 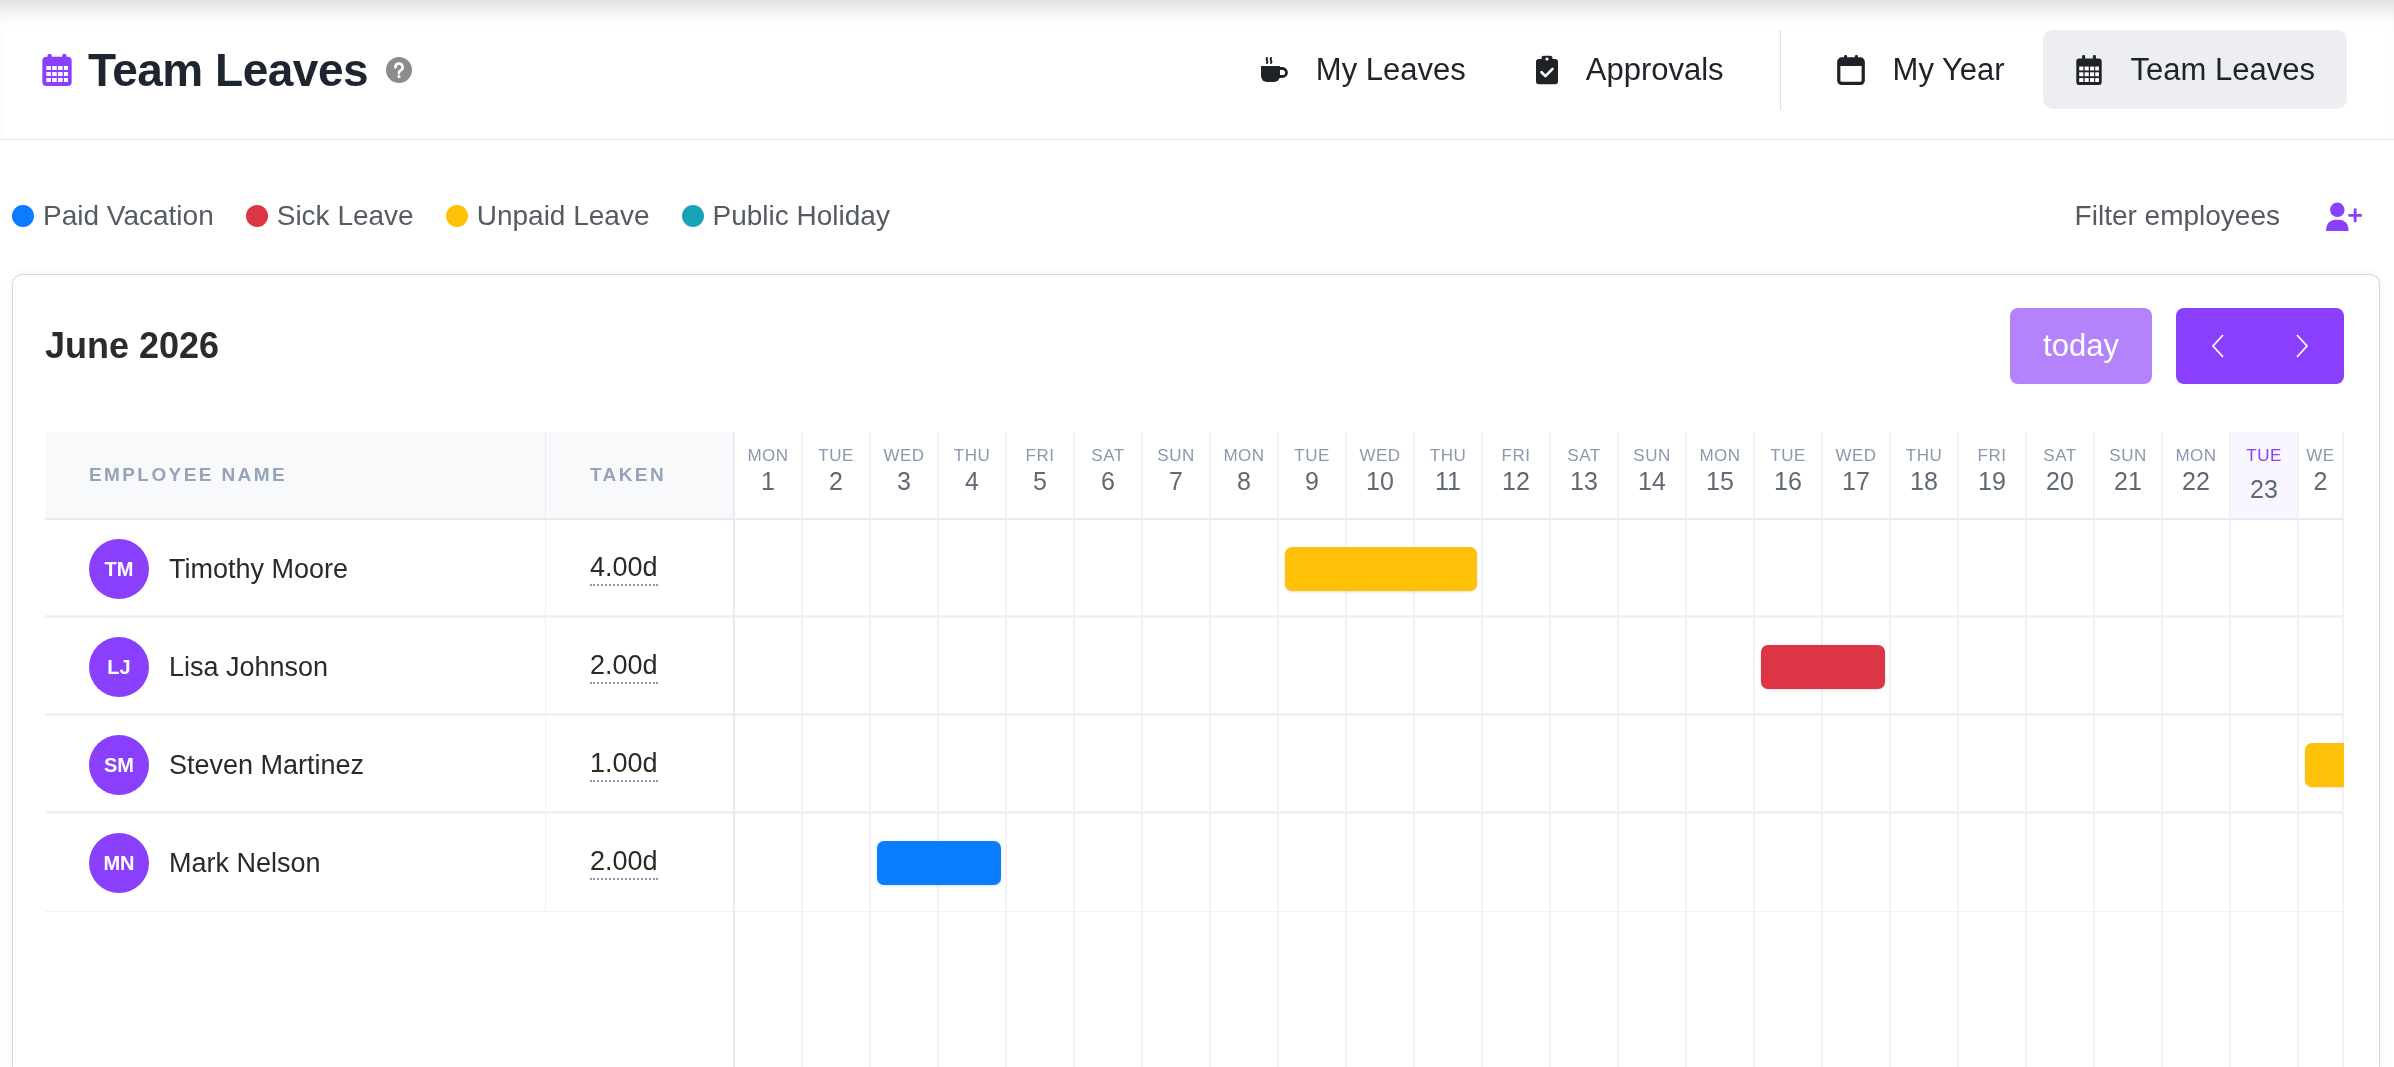 What do you see at coordinates (904, 481) in the screenshot?
I see `day-number: 3` at bounding box center [904, 481].